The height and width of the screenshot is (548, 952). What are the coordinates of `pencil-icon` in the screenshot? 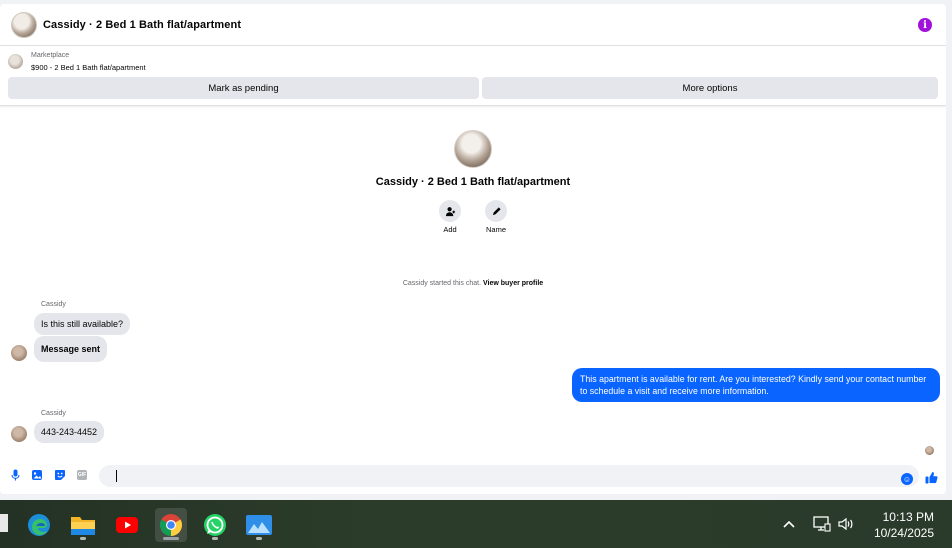 It's located at (496, 211).